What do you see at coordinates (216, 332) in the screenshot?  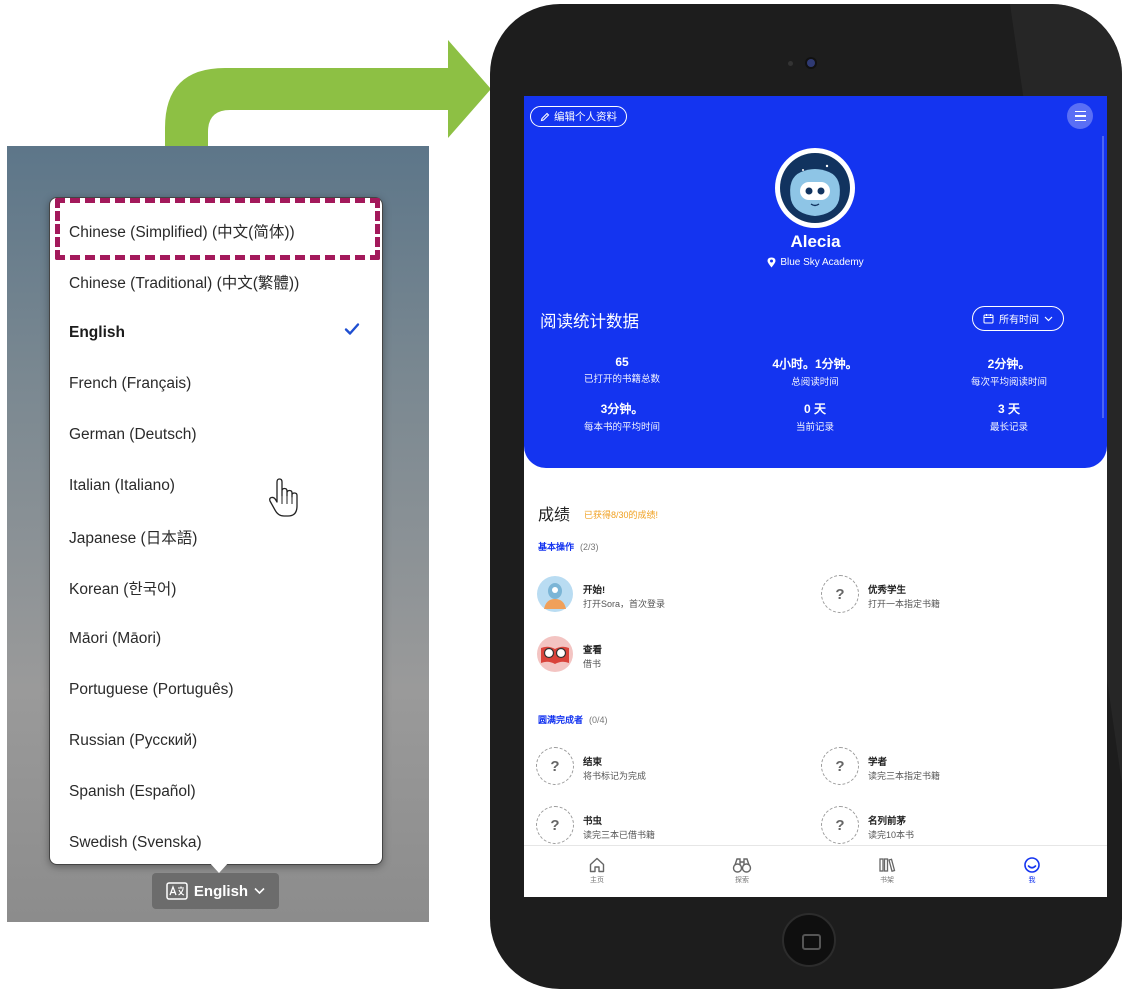 I see `language-option-english: English` at bounding box center [216, 332].